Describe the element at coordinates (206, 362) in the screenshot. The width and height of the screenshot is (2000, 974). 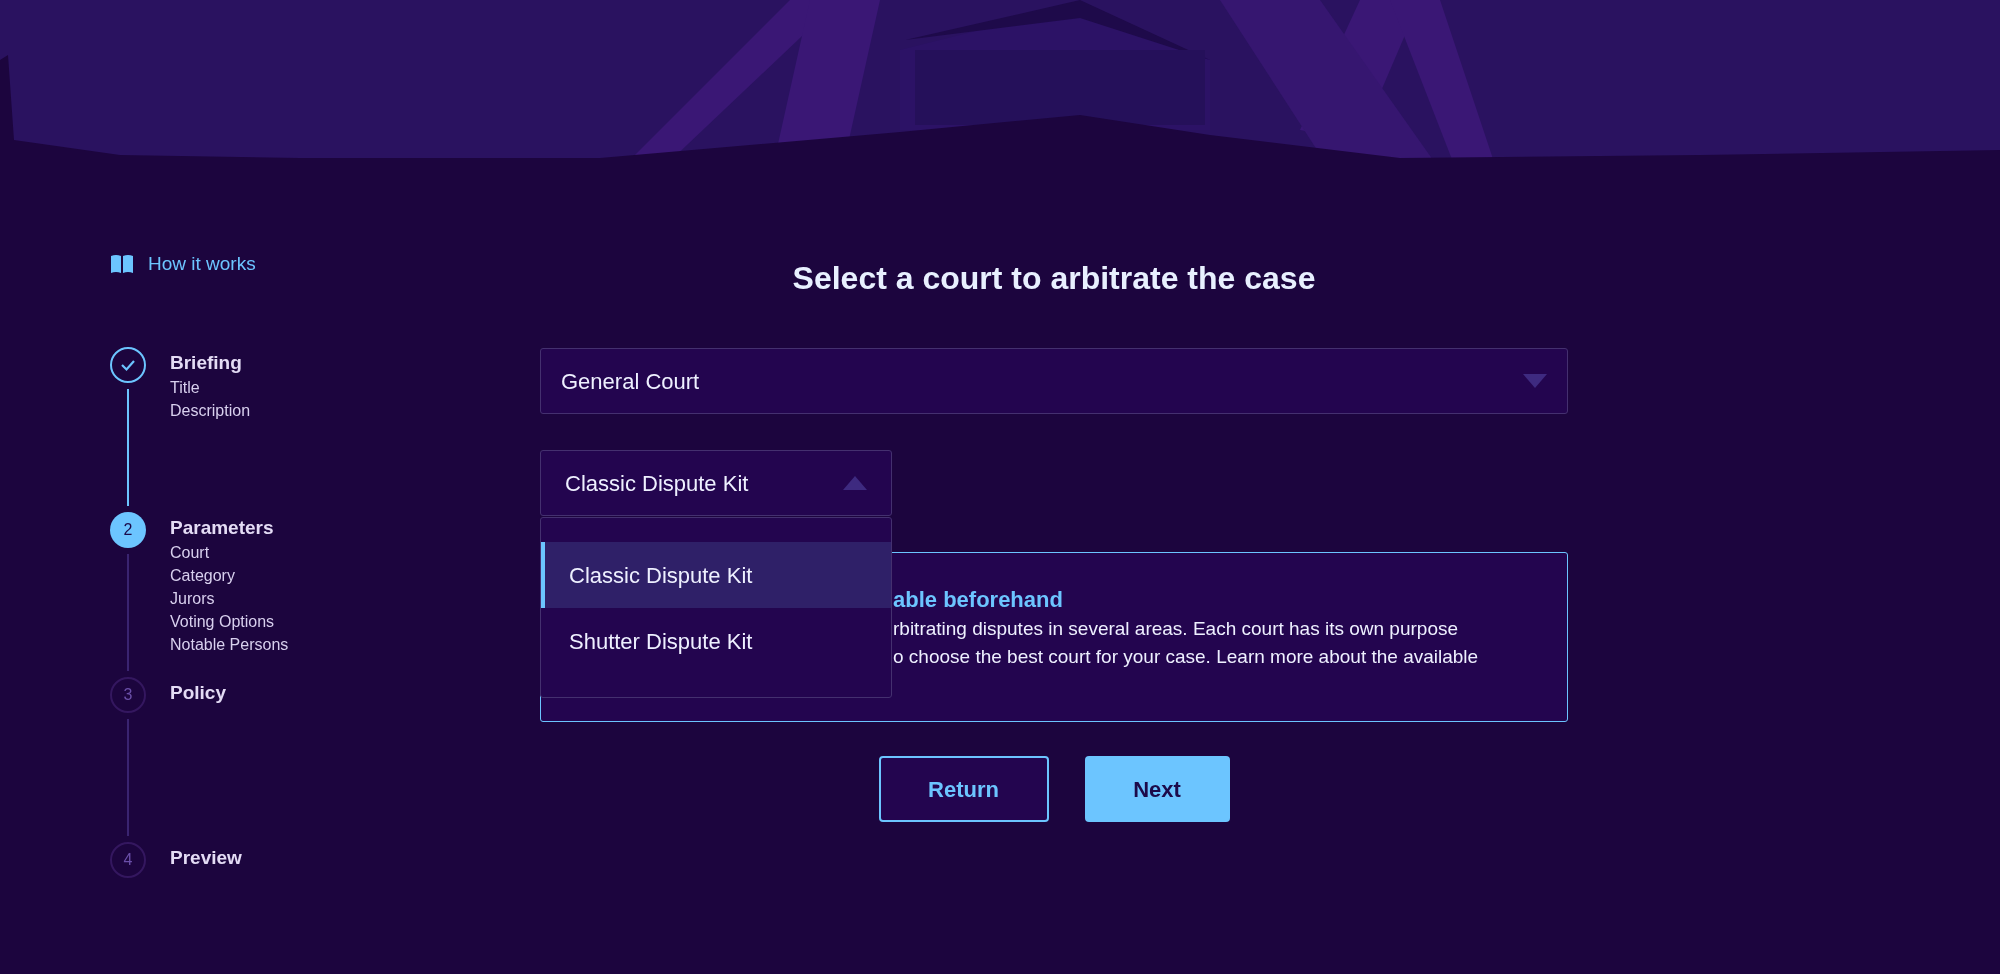
I see `step-title: Briefing` at that location.